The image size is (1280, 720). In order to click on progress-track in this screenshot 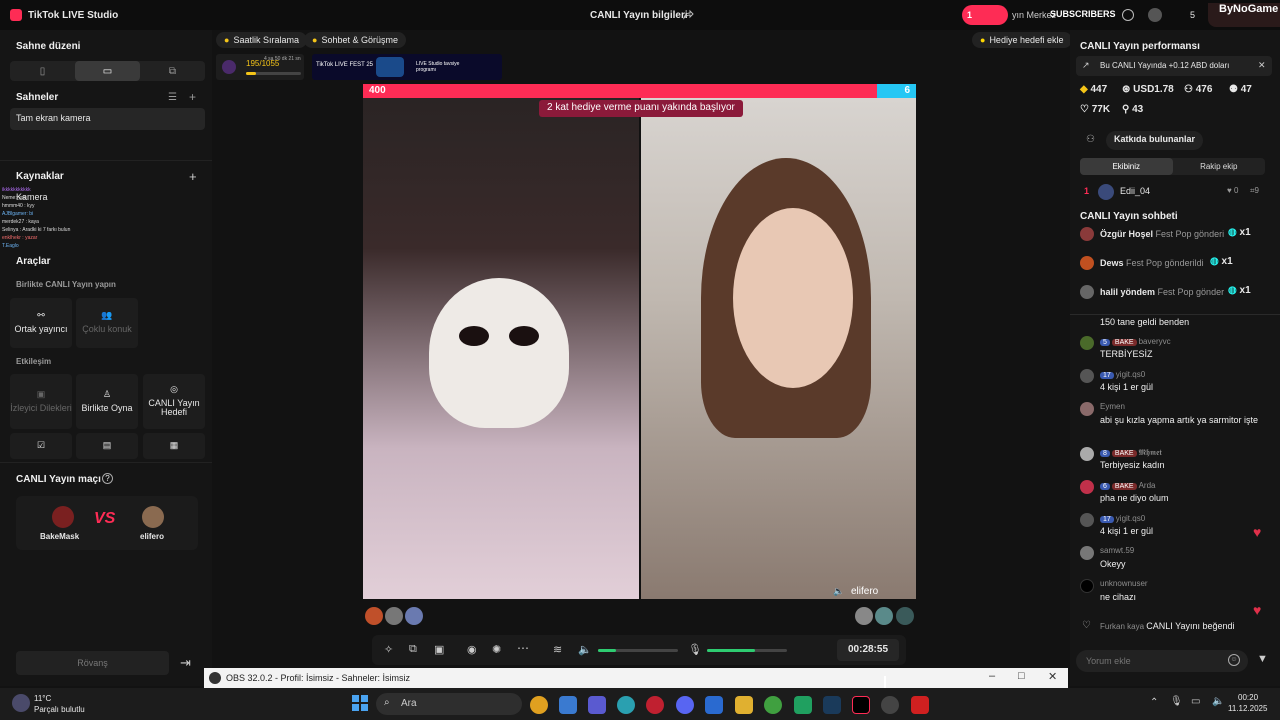, I will do `click(273, 73)`.